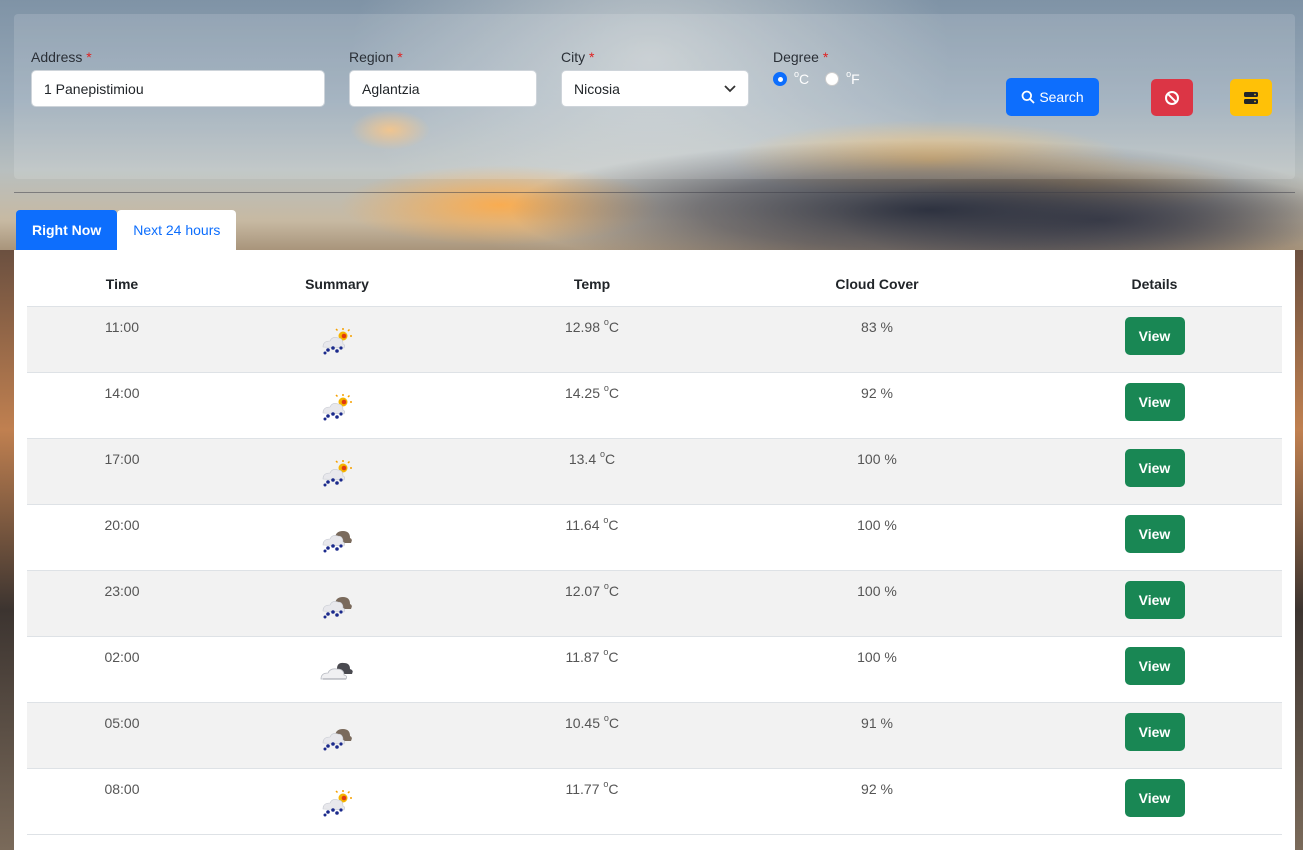  I want to click on fahrenheit-radio, so click(832, 79).